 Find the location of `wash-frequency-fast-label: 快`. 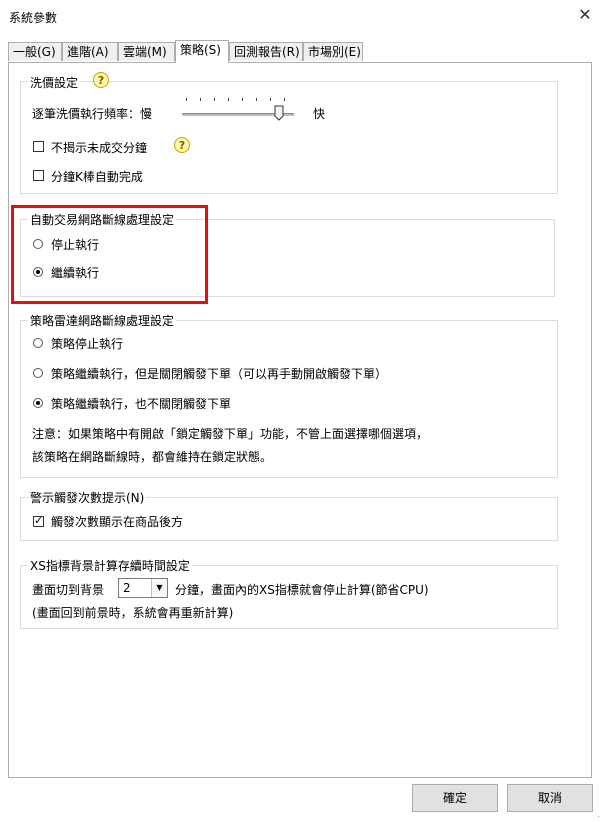

wash-frequency-fast-label: 快 is located at coordinates (319, 114).